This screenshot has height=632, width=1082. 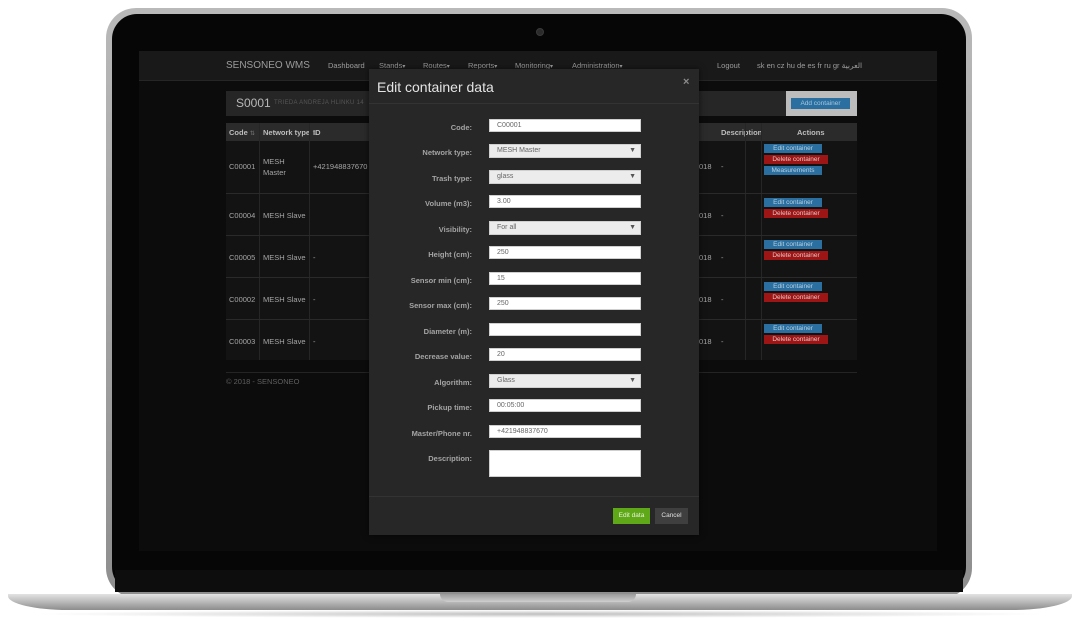 What do you see at coordinates (539, 581) in the screenshot?
I see `laptop-hinge` at bounding box center [539, 581].